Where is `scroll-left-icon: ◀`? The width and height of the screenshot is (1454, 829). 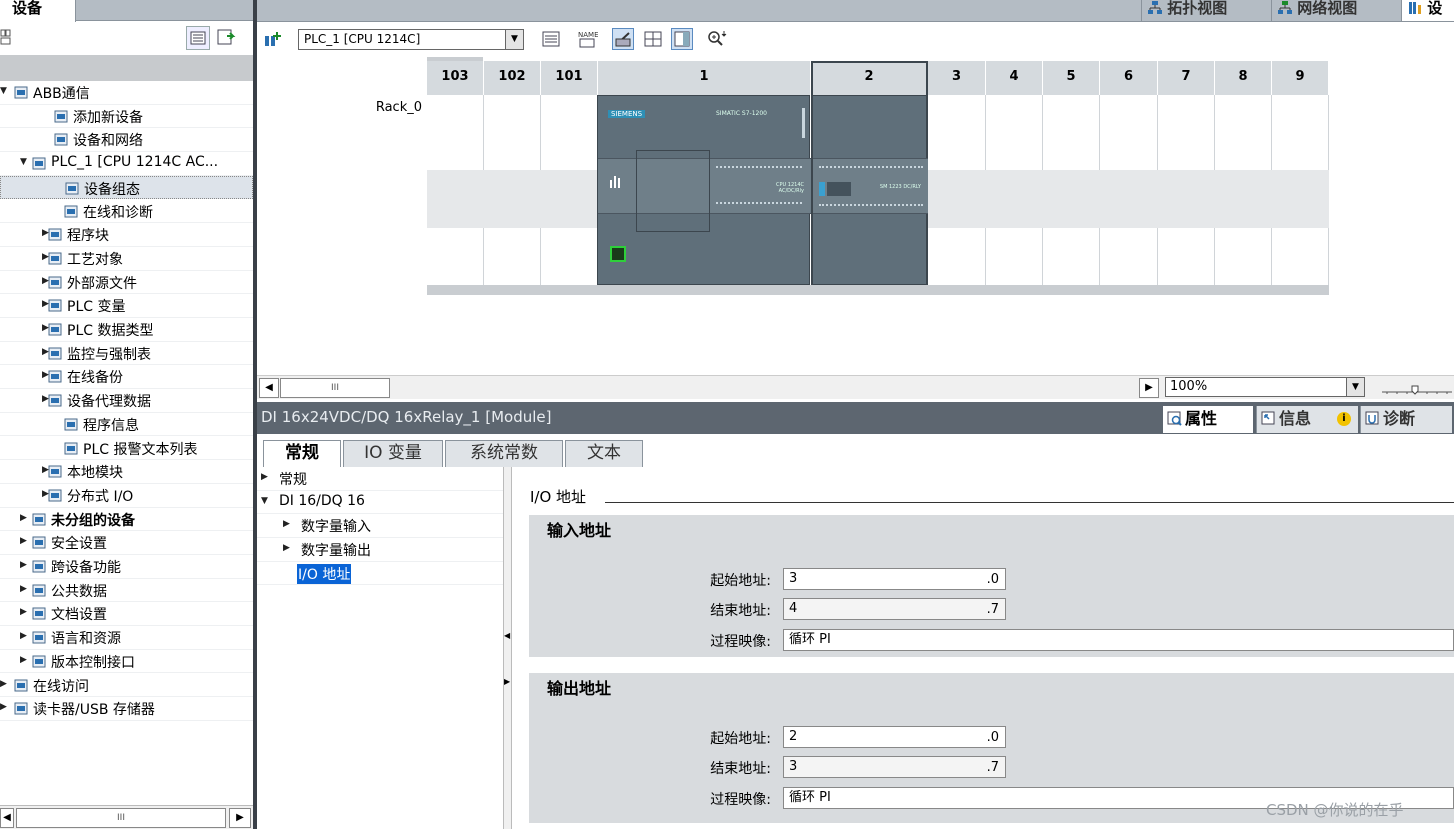 scroll-left-icon: ◀ is located at coordinates (7, 818).